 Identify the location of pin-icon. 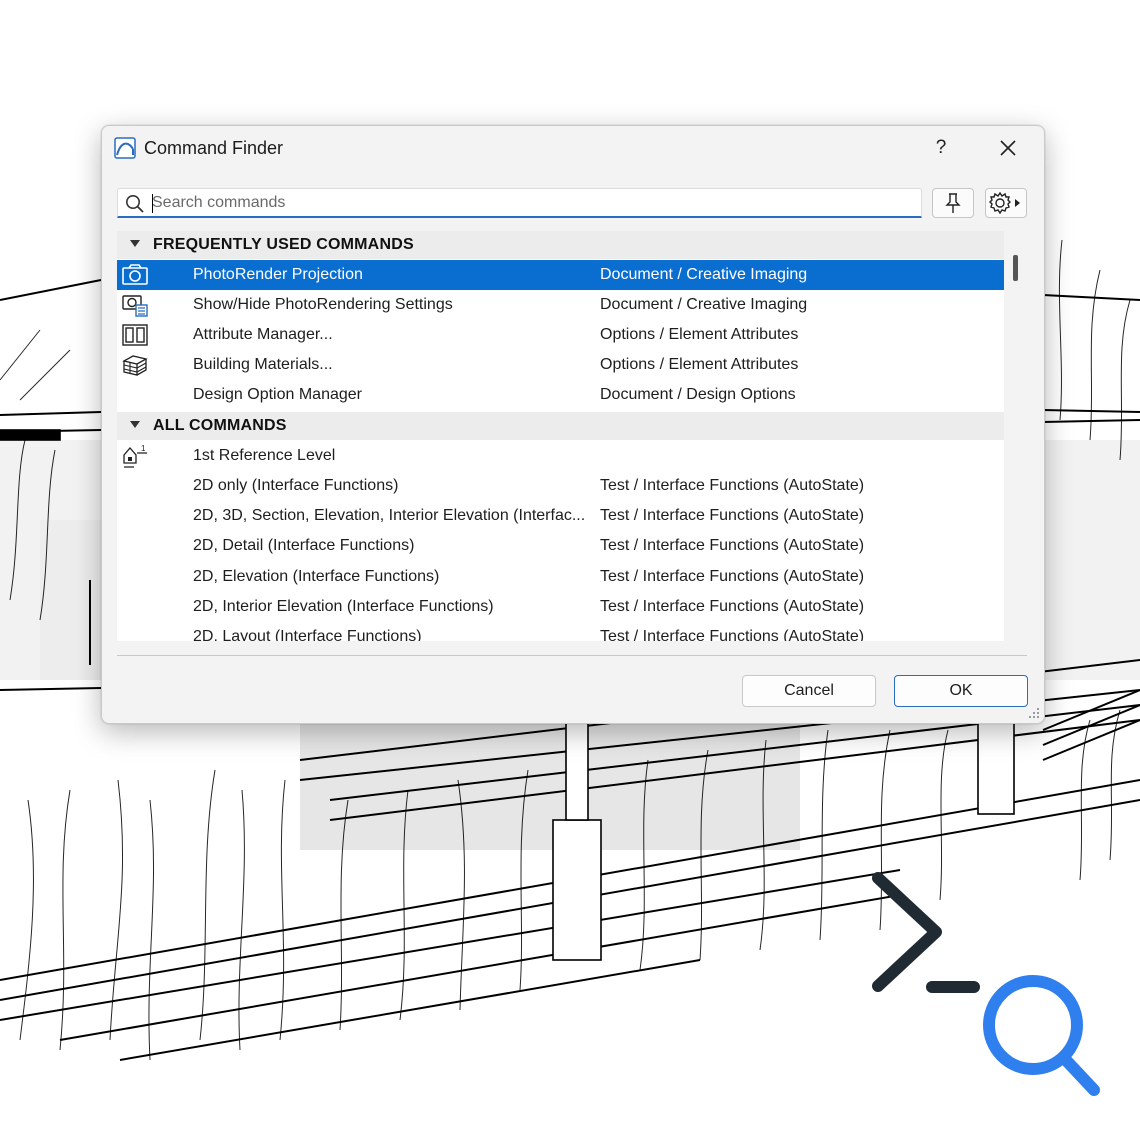
(953, 203).